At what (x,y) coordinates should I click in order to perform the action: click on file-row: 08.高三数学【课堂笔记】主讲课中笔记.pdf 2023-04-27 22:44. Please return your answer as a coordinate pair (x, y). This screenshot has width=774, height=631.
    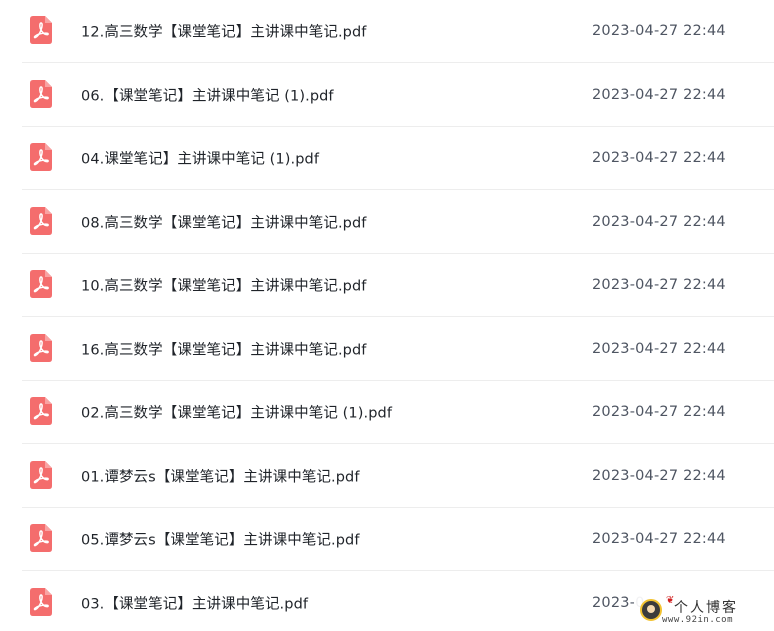
    Looking at the image, I should click on (398, 222).